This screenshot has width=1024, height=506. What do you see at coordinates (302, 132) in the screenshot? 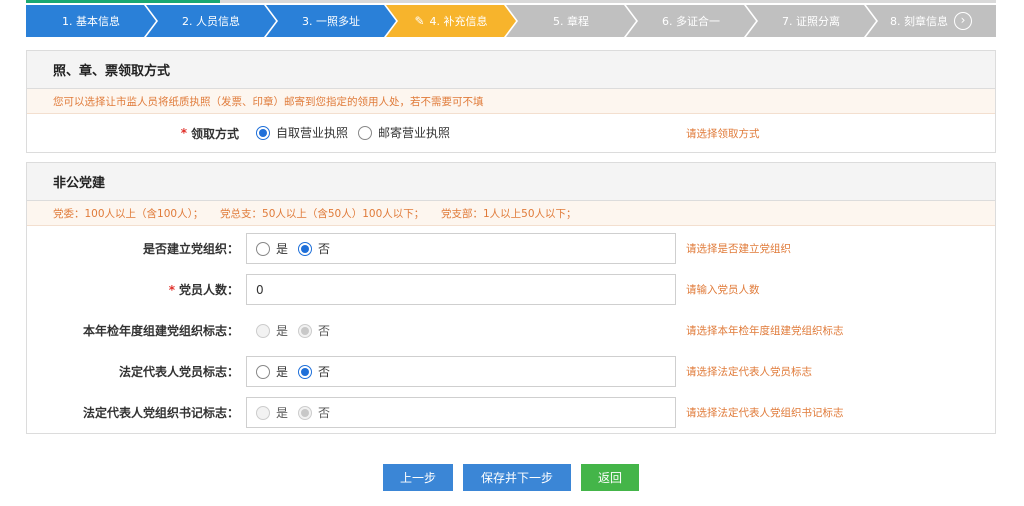
I see `radio-self-pickup: 自取营业执照` at bounding box center [302, 132].